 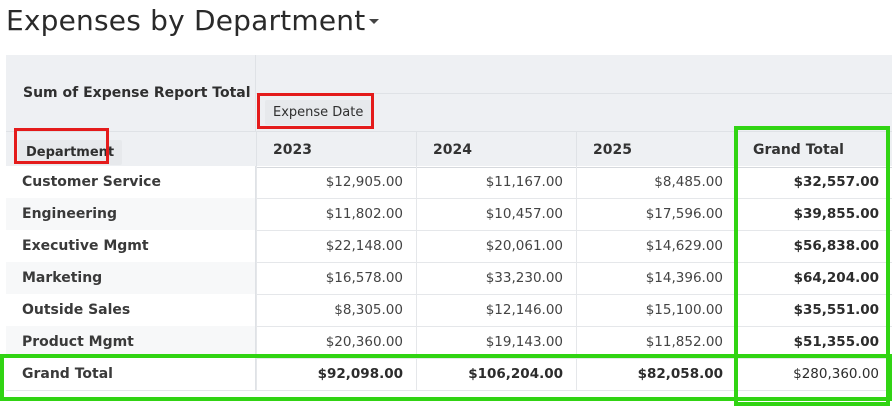 I want to click on row-field-department: Department, so click(x=70, y=152).